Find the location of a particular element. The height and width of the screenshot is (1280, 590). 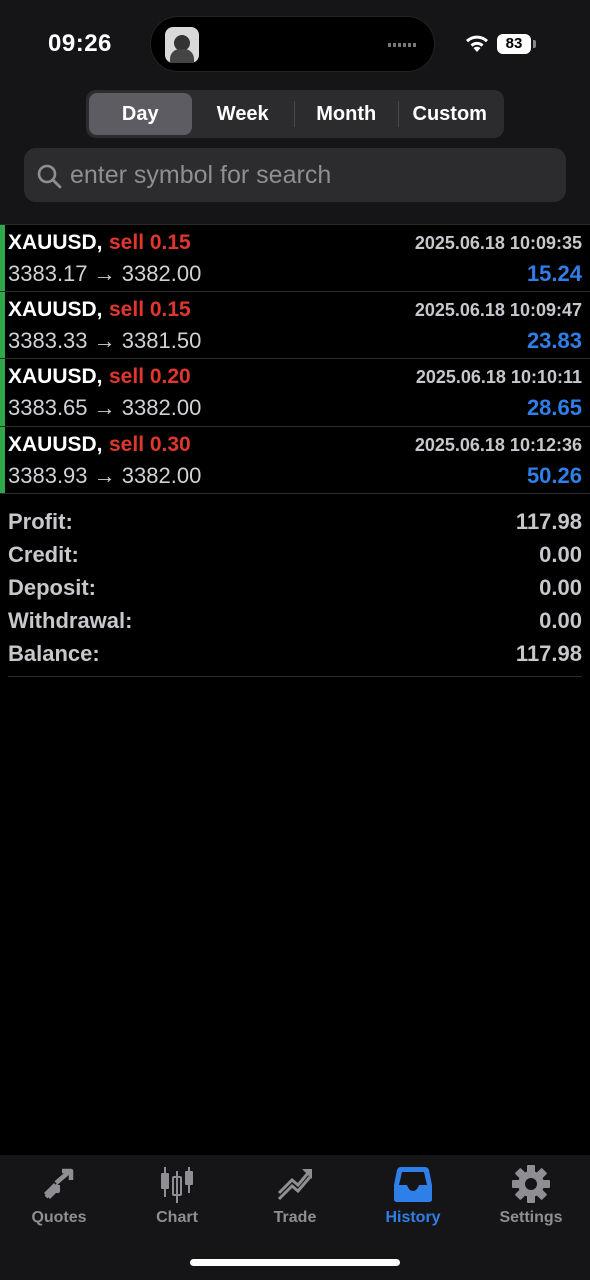

deal-prices: 3383.65 → 3382.00 is located at coordinates (105, 407).